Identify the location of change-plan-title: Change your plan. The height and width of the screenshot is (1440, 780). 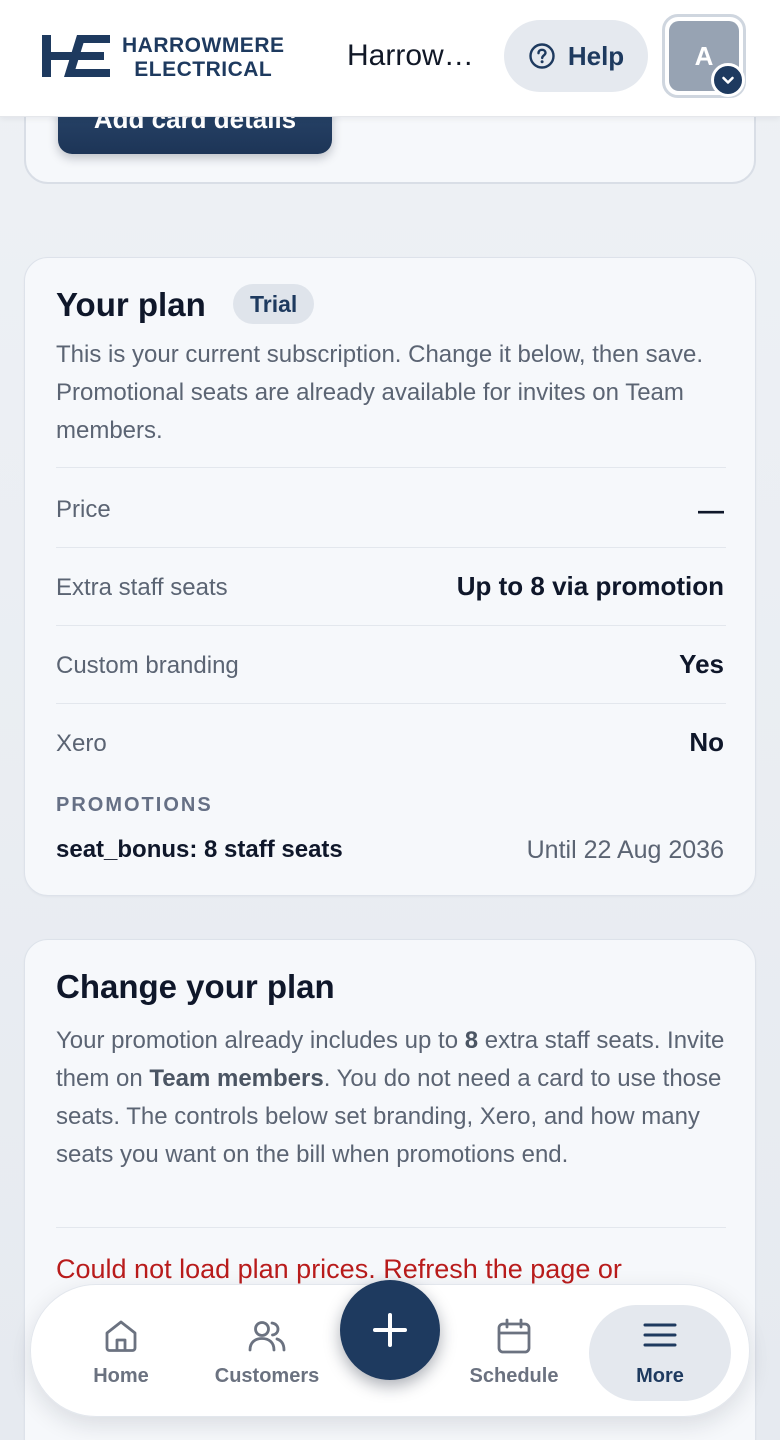
(195, 986).